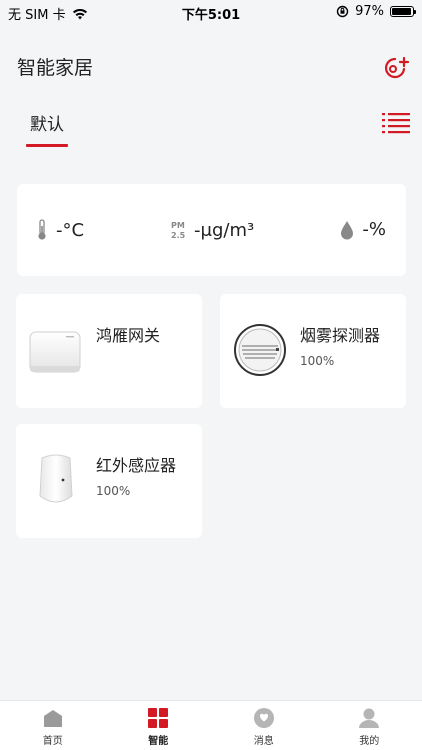 The height and width of the screenshot is (750, 422). What do you see at coordinates (369, 718) in the screenshot?
I see `profile-icon` at bounding box center [369, 718].